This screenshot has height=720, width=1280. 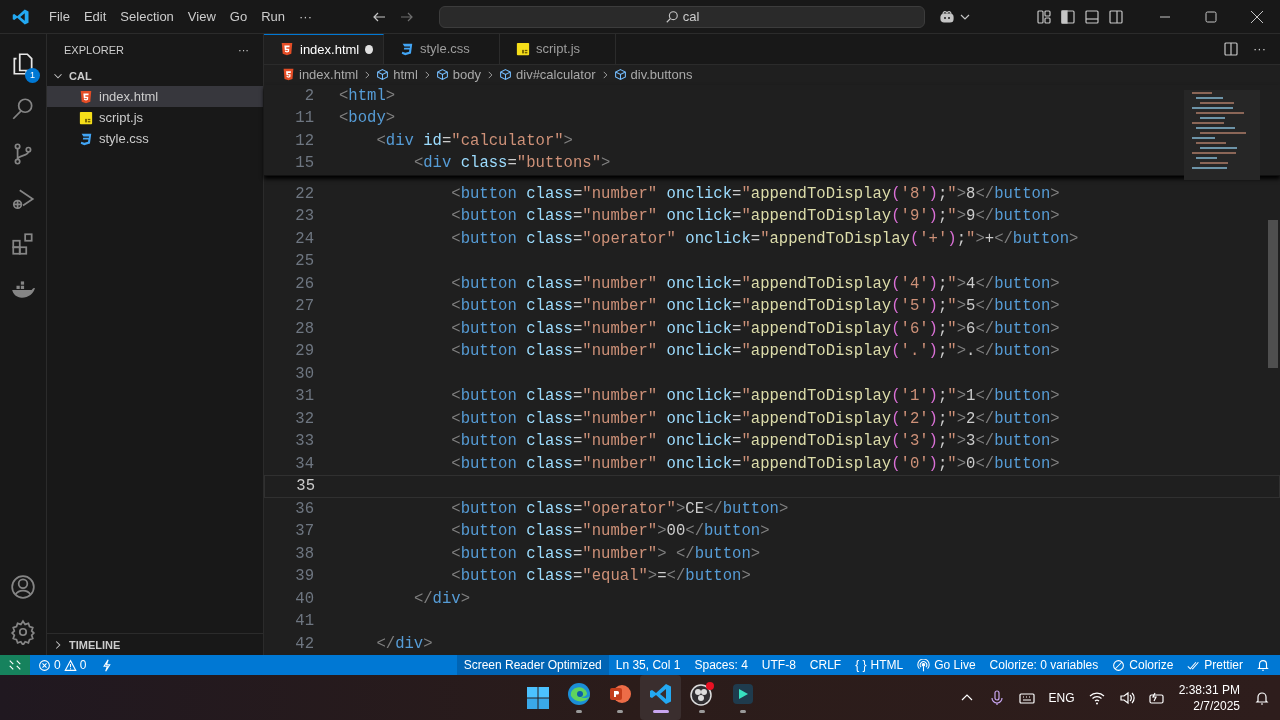 What do you see at coordinates (755, 441) in the screenshot?
I see `code-line: <button class="number" onclick="appendToDisplay('3');">3</button>` at bounding box center [755, 441].